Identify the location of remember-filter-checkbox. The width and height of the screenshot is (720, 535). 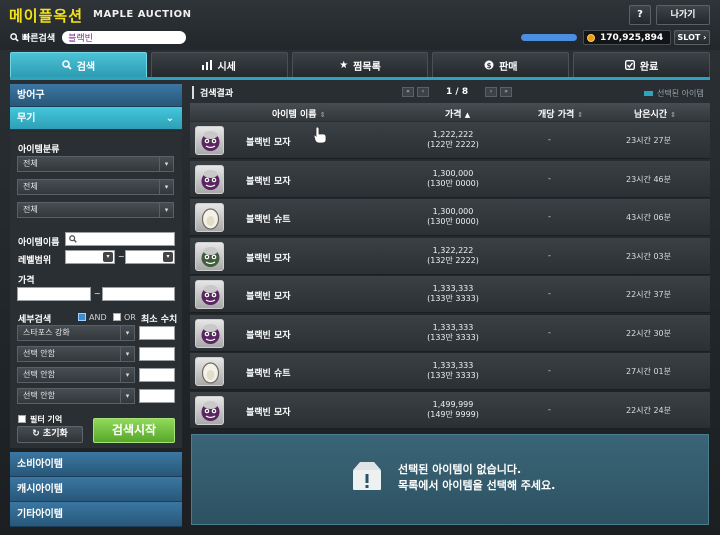
(22, 419).